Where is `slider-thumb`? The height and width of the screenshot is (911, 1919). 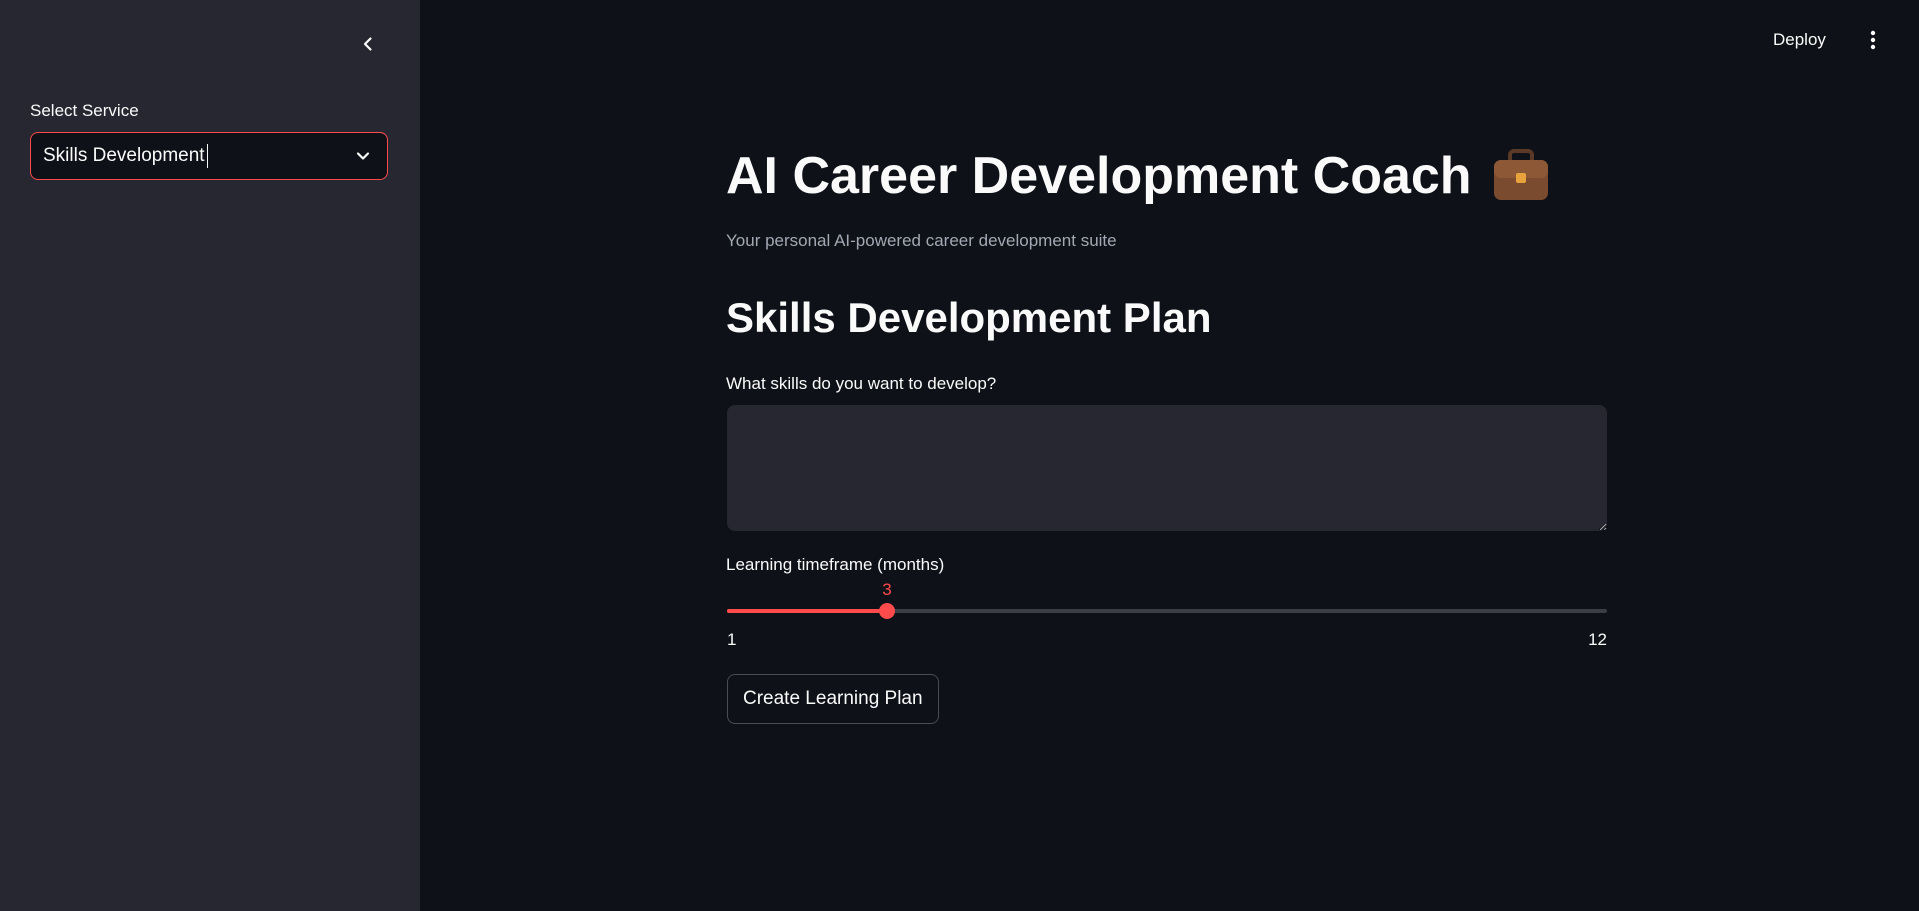
slider-thumb is located at coordinates (887, 611).